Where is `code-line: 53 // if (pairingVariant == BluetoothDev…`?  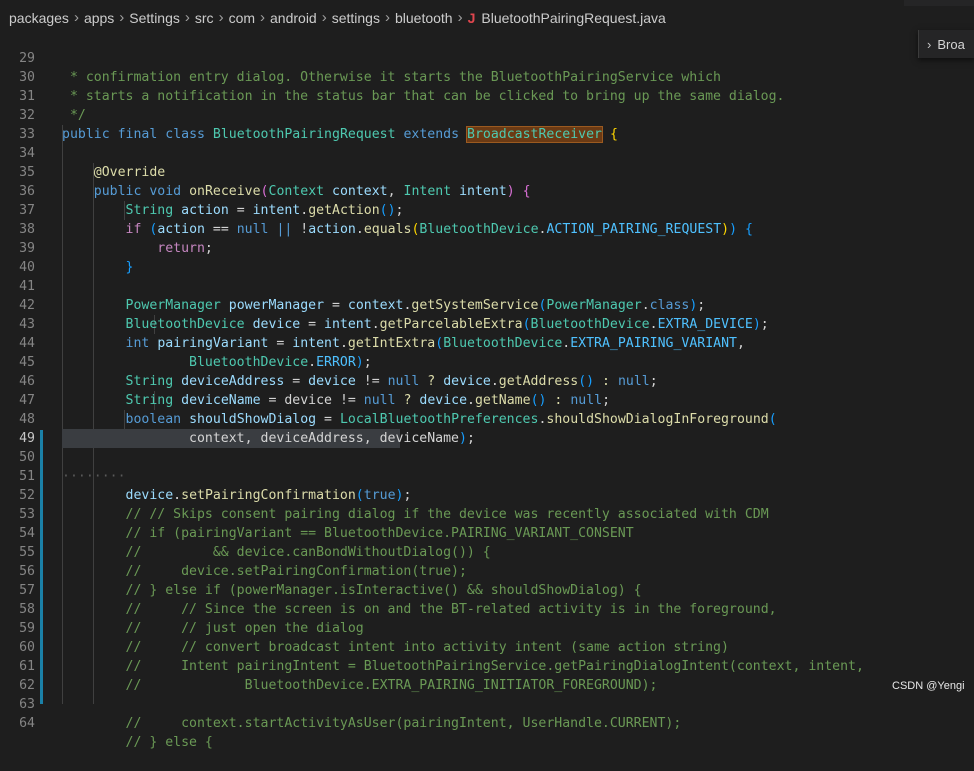 code-line: 53 // if (pairingVariant == BluetoothDev… is located at coordinates (487, 513).